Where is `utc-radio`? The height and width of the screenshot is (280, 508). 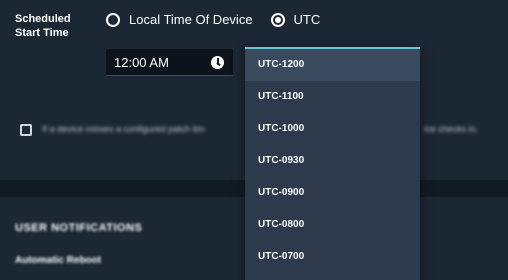
utc-radio is located at coordinates (277, 19).